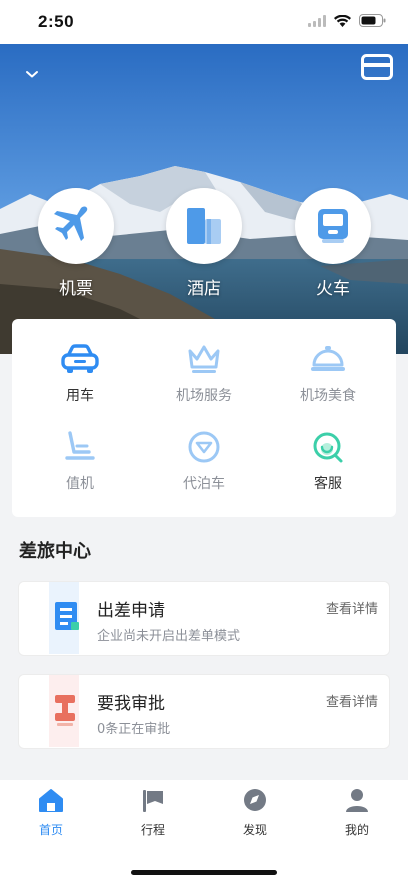 The height and width of the screenshot is (883, 408). I want to click on approval-stamp-icon, so click(64, 711).